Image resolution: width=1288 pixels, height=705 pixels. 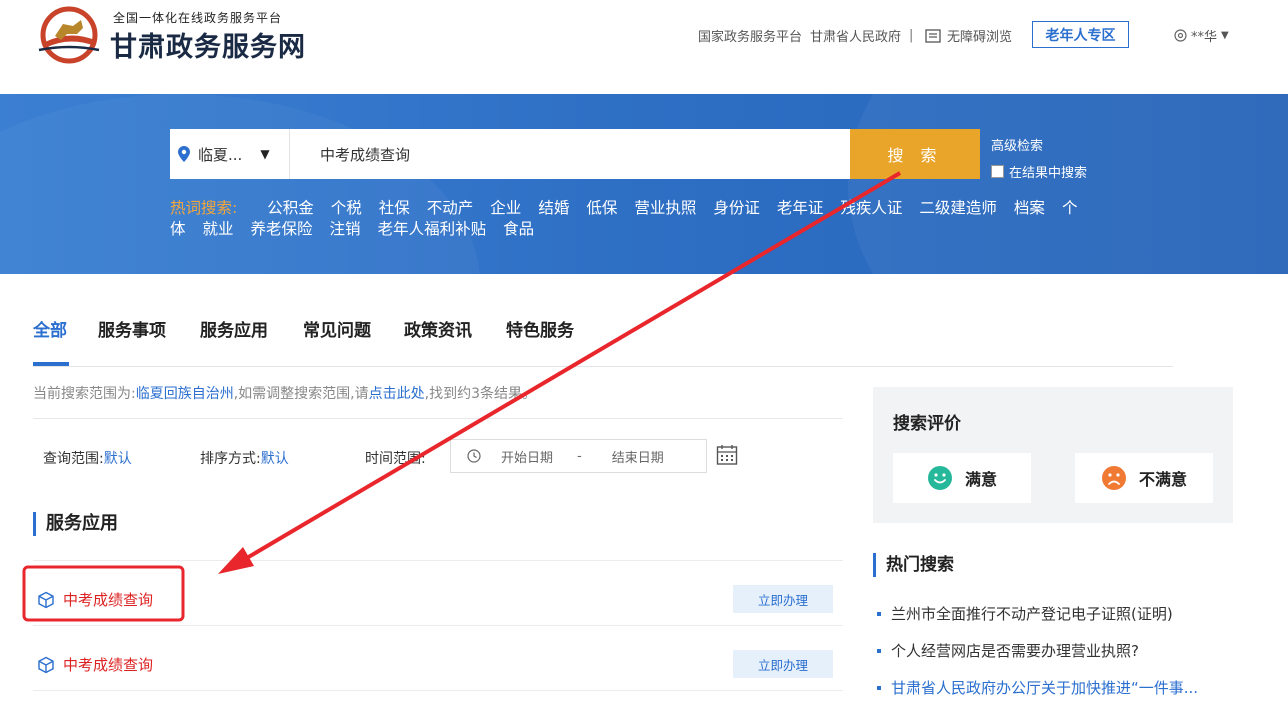 What do you see at coordinates (345, 229) in the screenshot?
I see `hot-word: 注销` at bounding box center [345, 229].